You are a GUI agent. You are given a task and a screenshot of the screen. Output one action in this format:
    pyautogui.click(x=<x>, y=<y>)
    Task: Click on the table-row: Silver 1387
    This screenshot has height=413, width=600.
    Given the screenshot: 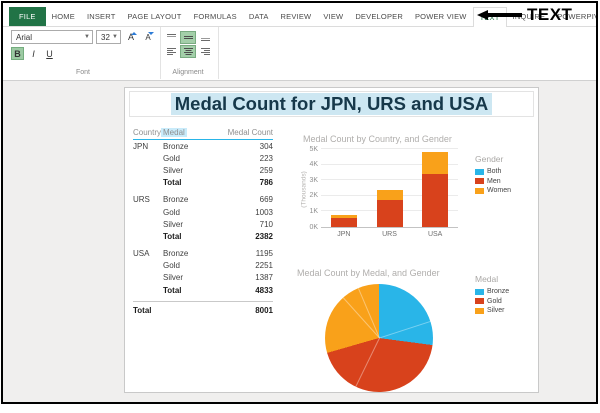 What is the action you would take?
    pyautogui.click(x=203, y=278)
    